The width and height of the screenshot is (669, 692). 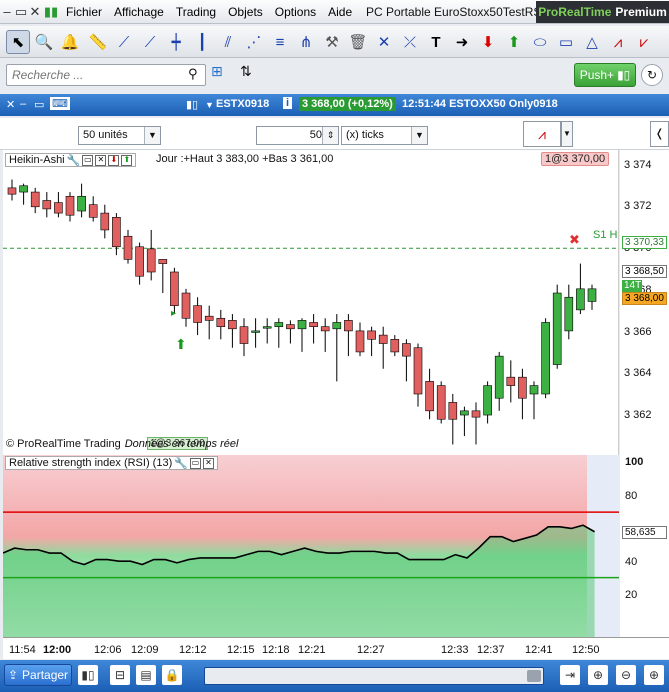 I want to click on keyboard-icon: ⌨, so click(x=60, y=103).